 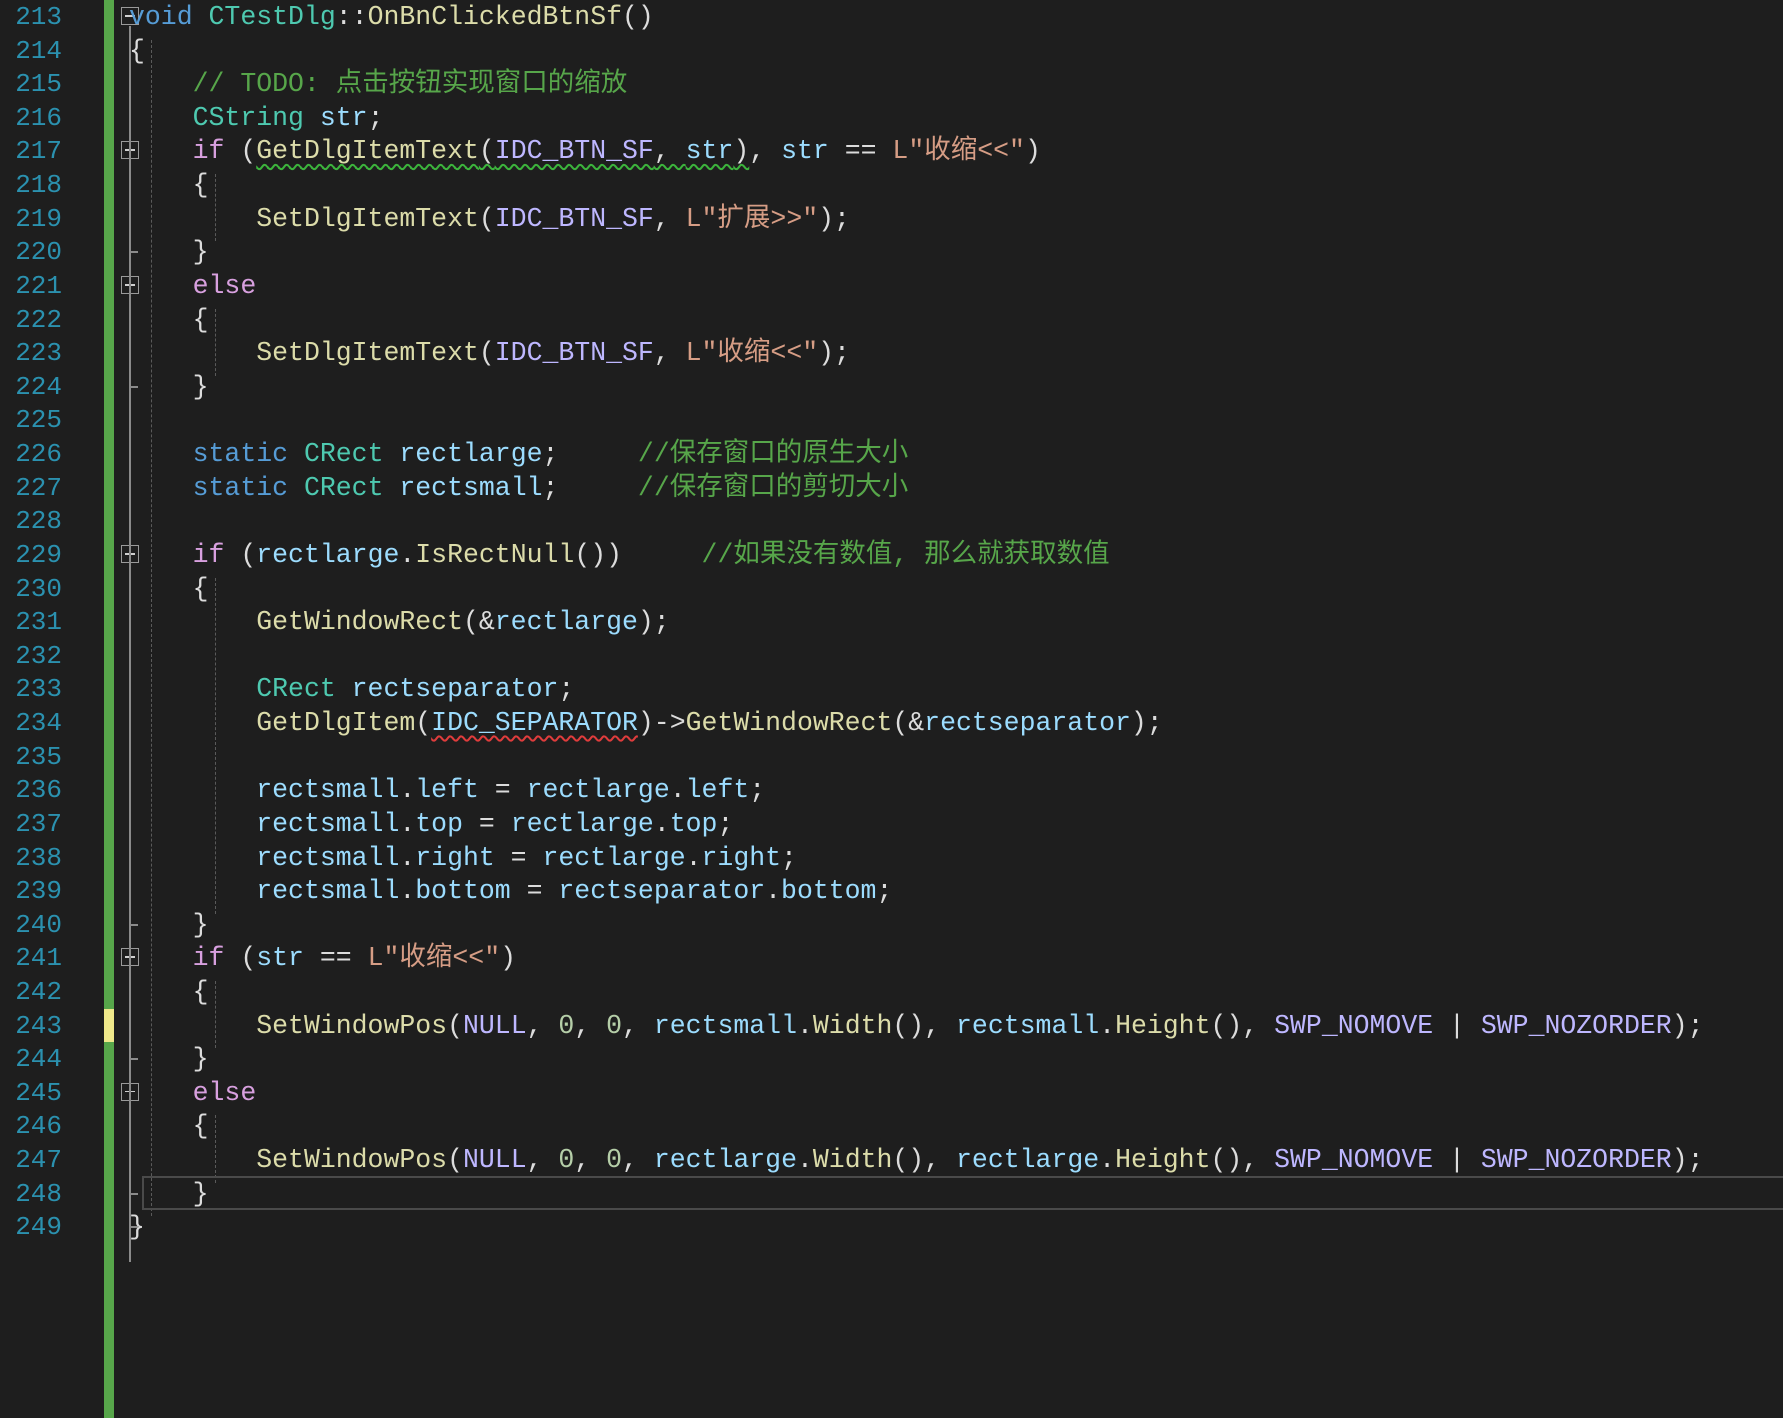 I want to click on code-text: SetDlgItemText(IDC_BTN_SF, L"扩展>>");, so click(x=489, y=219).